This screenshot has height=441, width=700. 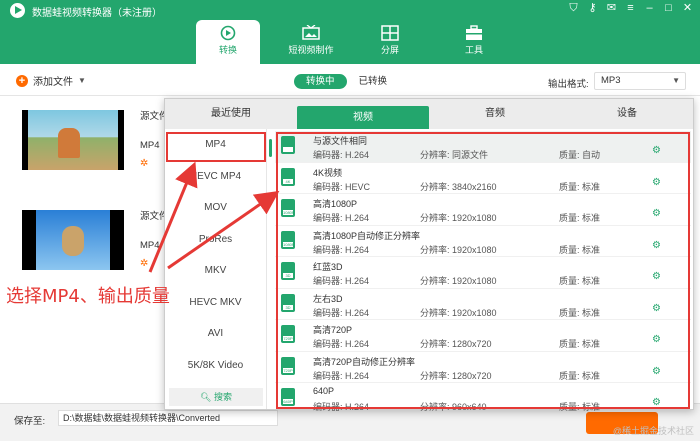 What do you see at coordinates (222, 397) in the screenshot?
I see `search-label: 搜索` at bounding box center [222, 397].